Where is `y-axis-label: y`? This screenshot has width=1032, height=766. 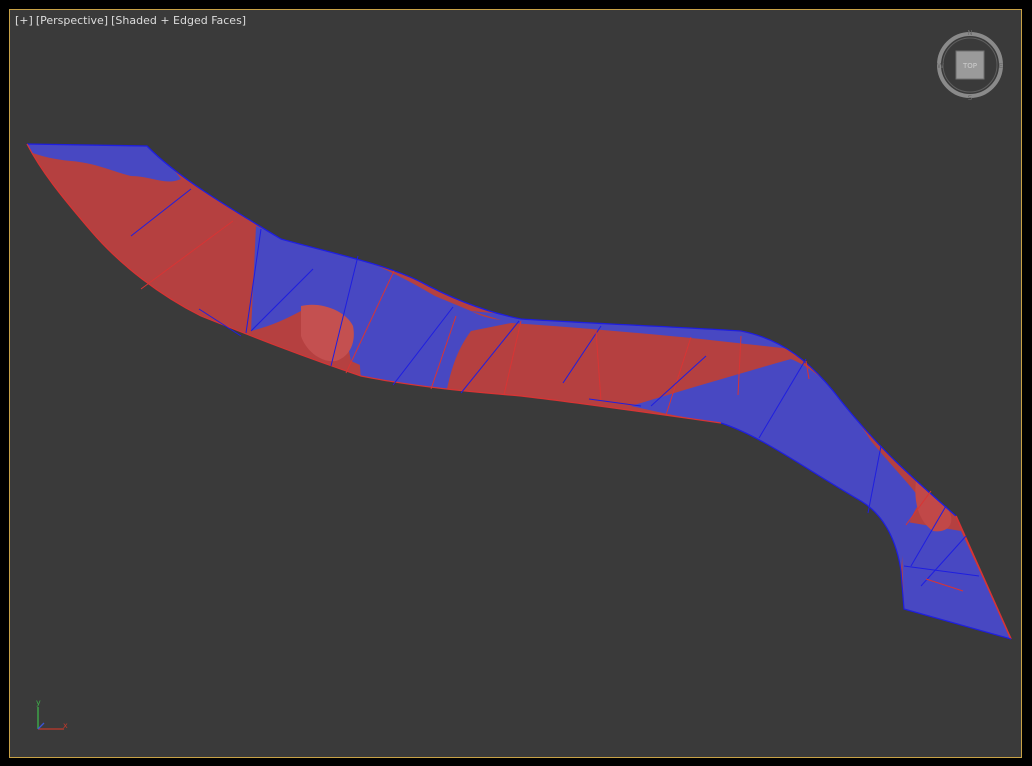
y-axis-label: y is located at coordinates (38, 702).